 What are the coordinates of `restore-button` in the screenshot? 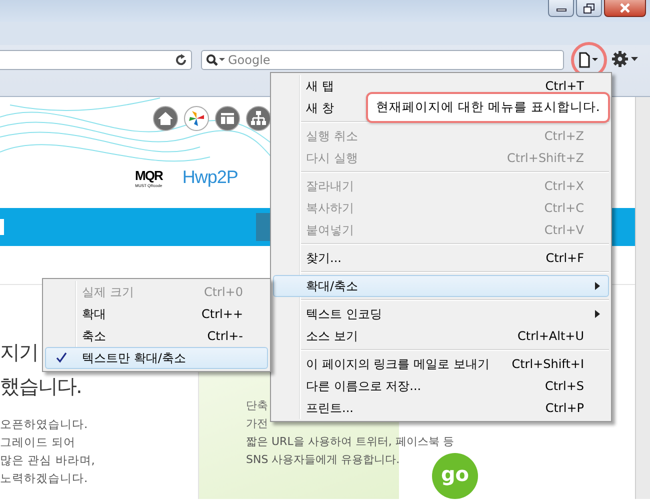 It's located at (589, 8).